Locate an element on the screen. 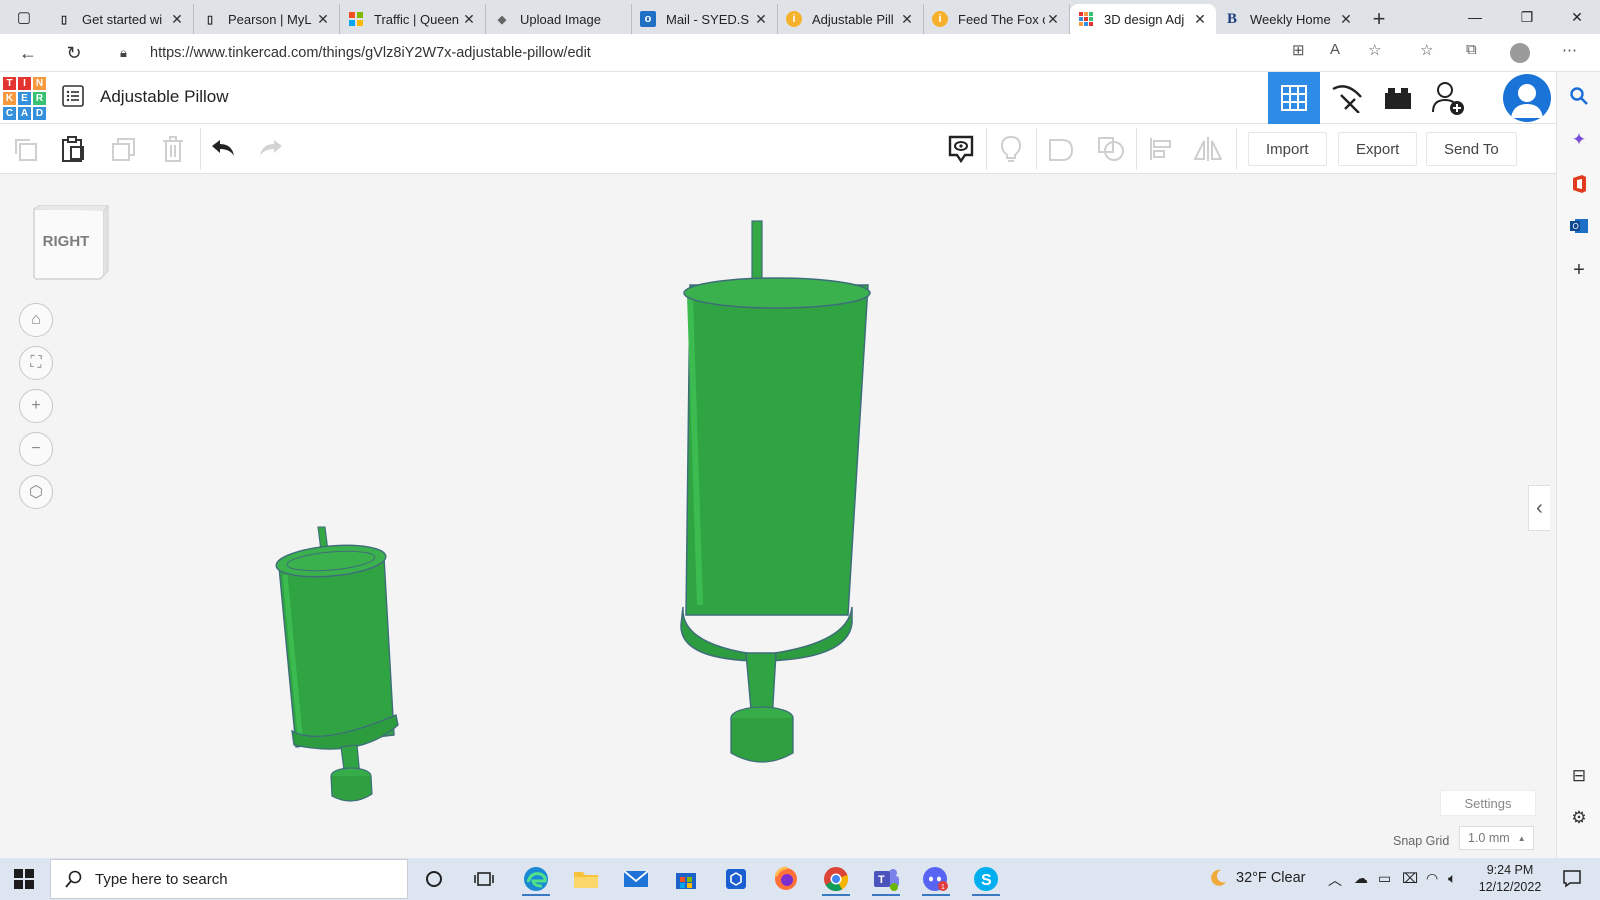  sparkle-icon: ✦ is located at coordinates (1579, 140).